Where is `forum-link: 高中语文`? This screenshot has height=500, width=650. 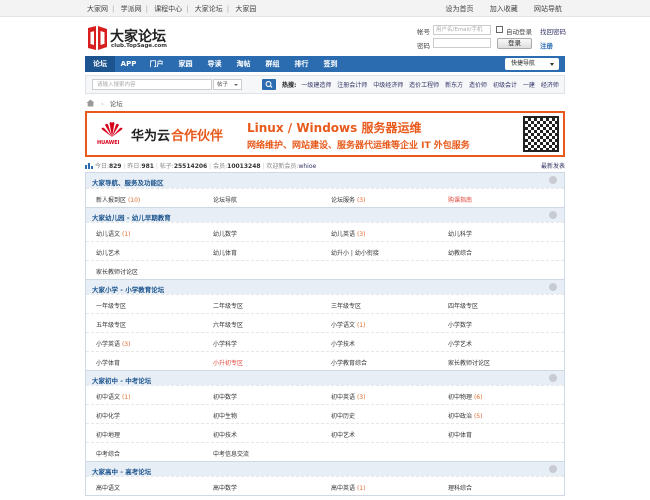 forum-link: 高中语文 is located at coordinates (108, 487).